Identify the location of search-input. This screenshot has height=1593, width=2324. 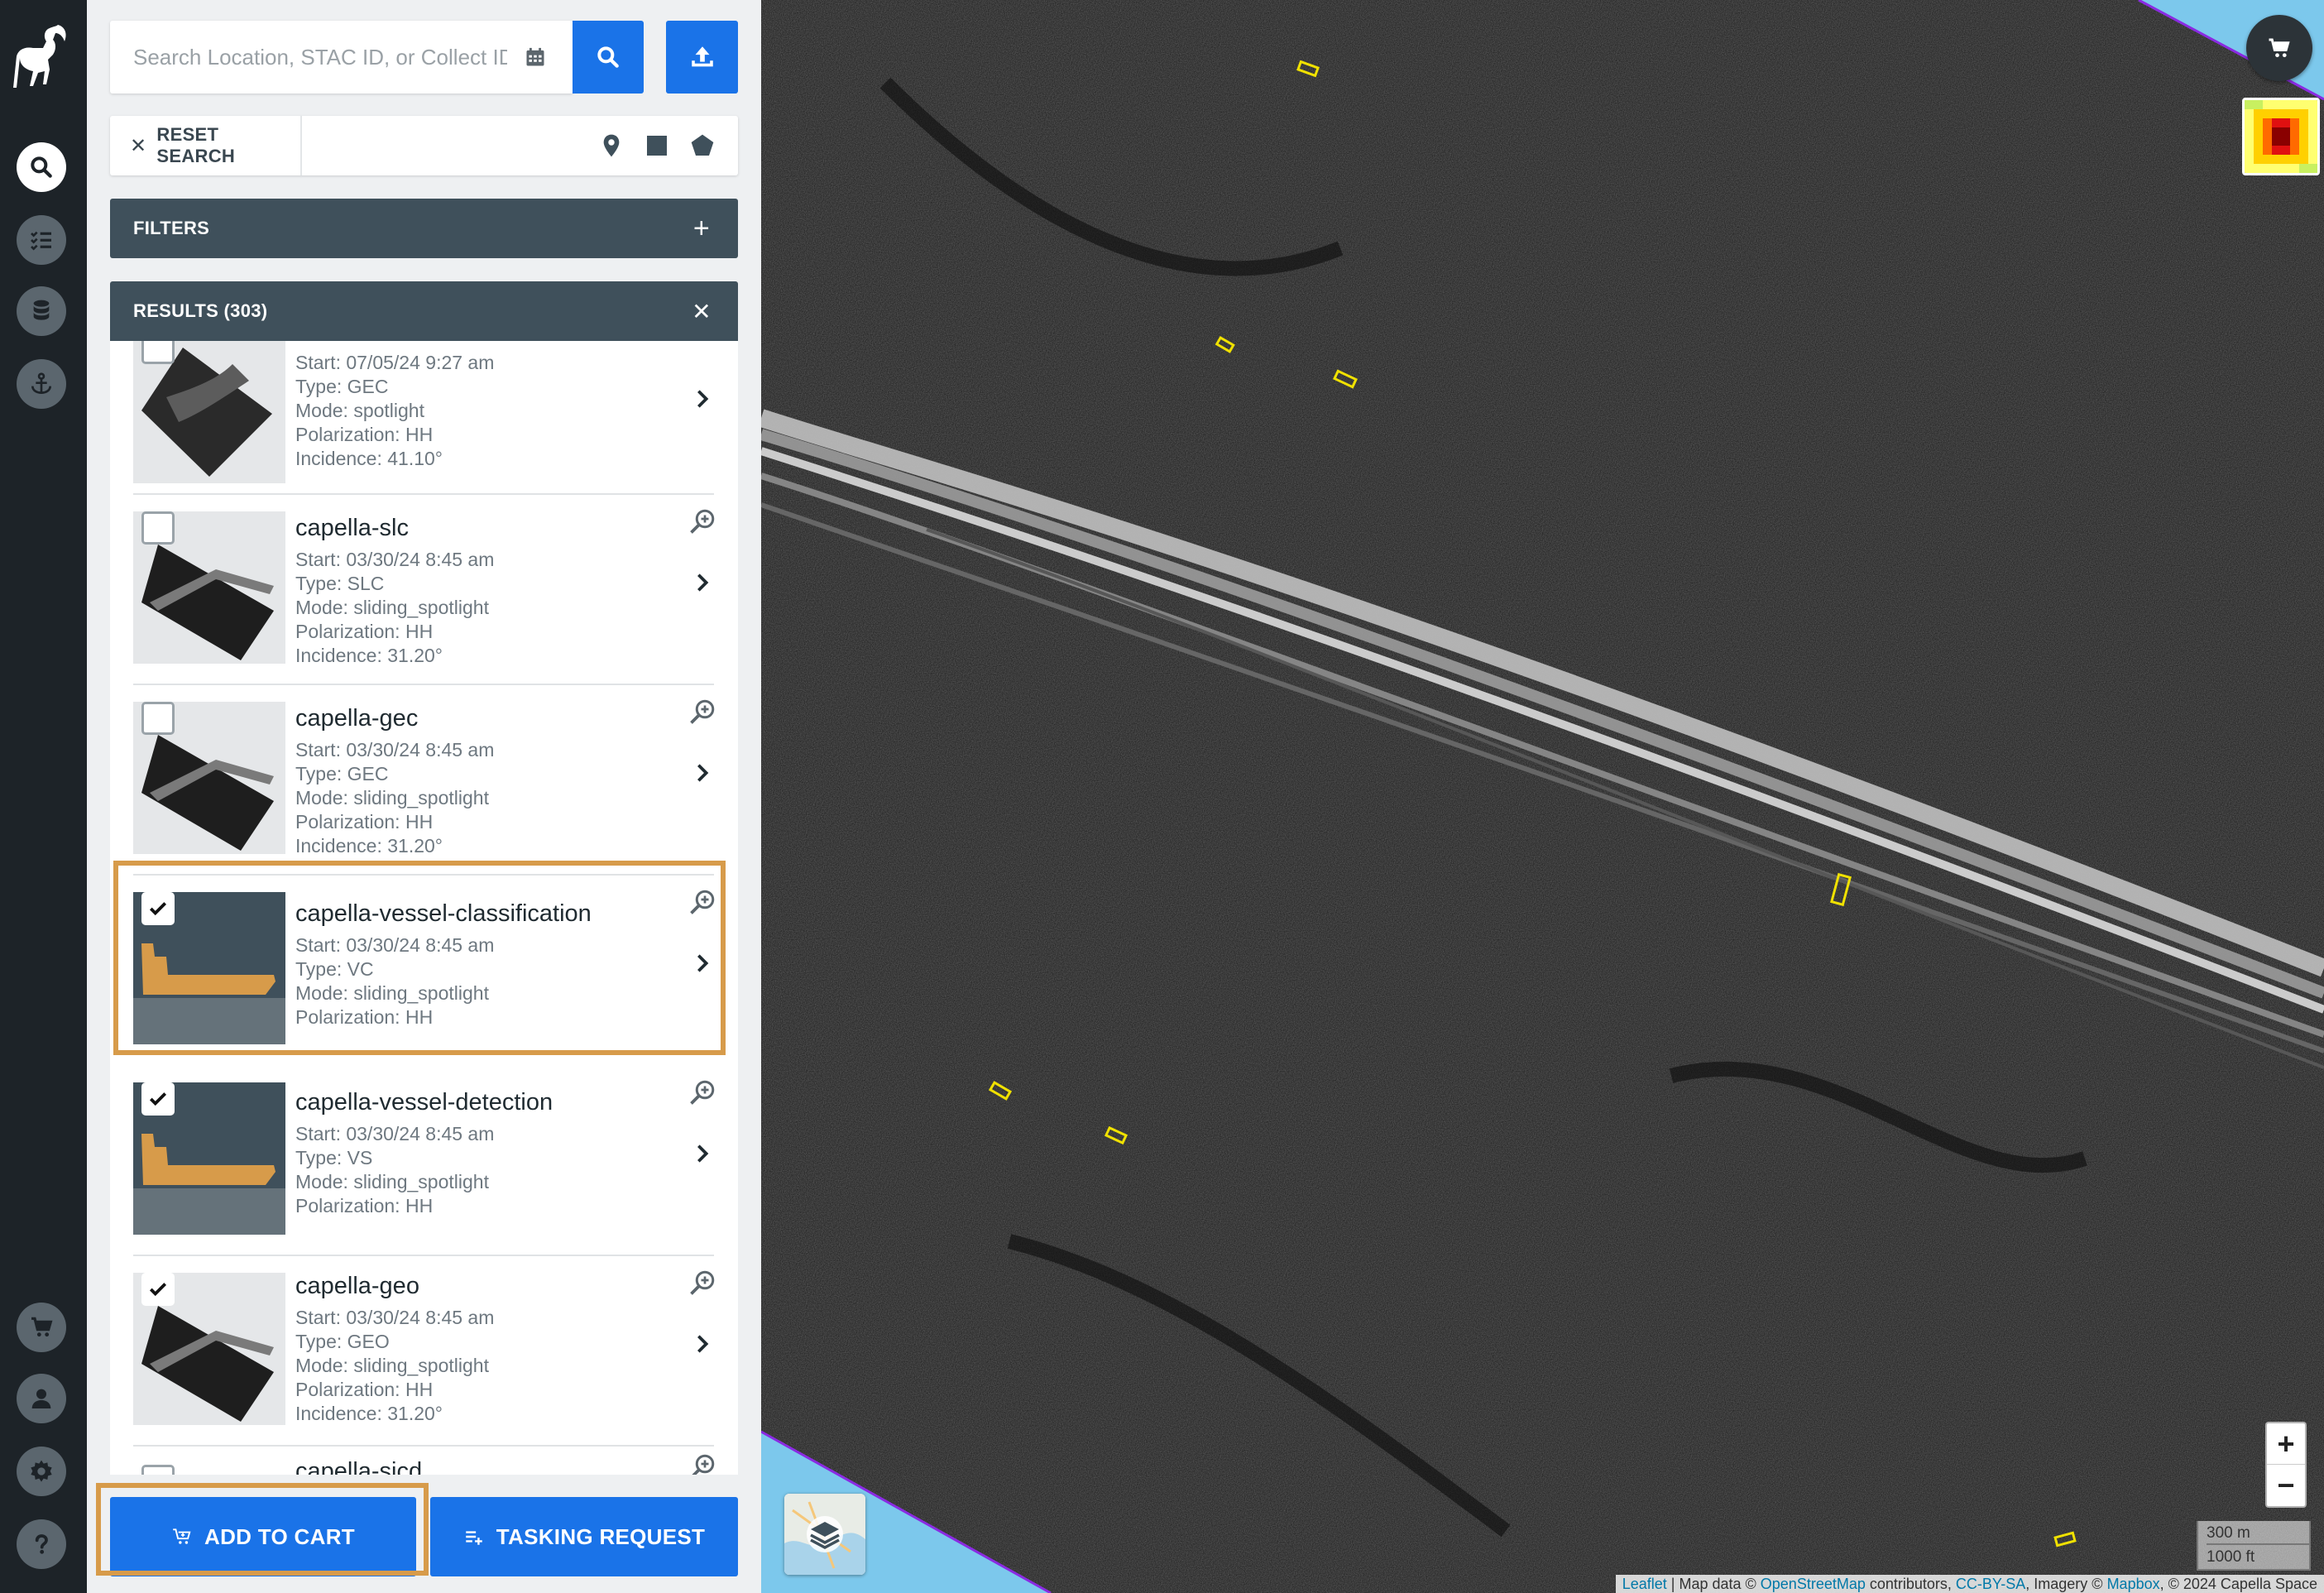
(308, 57).